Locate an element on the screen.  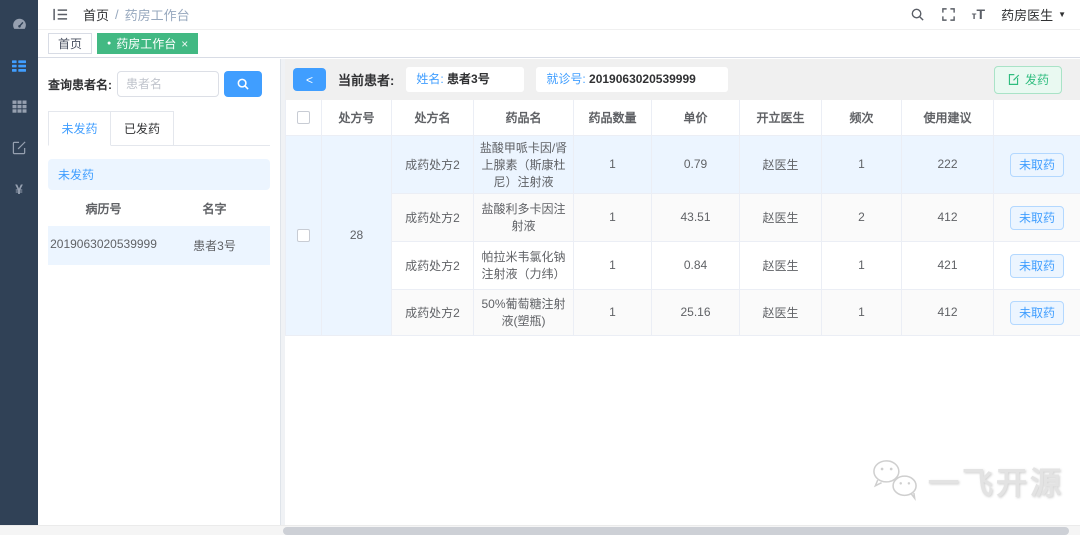
patient-name-box: 姓名: 患者3号 is located at coordinates (465, 79).